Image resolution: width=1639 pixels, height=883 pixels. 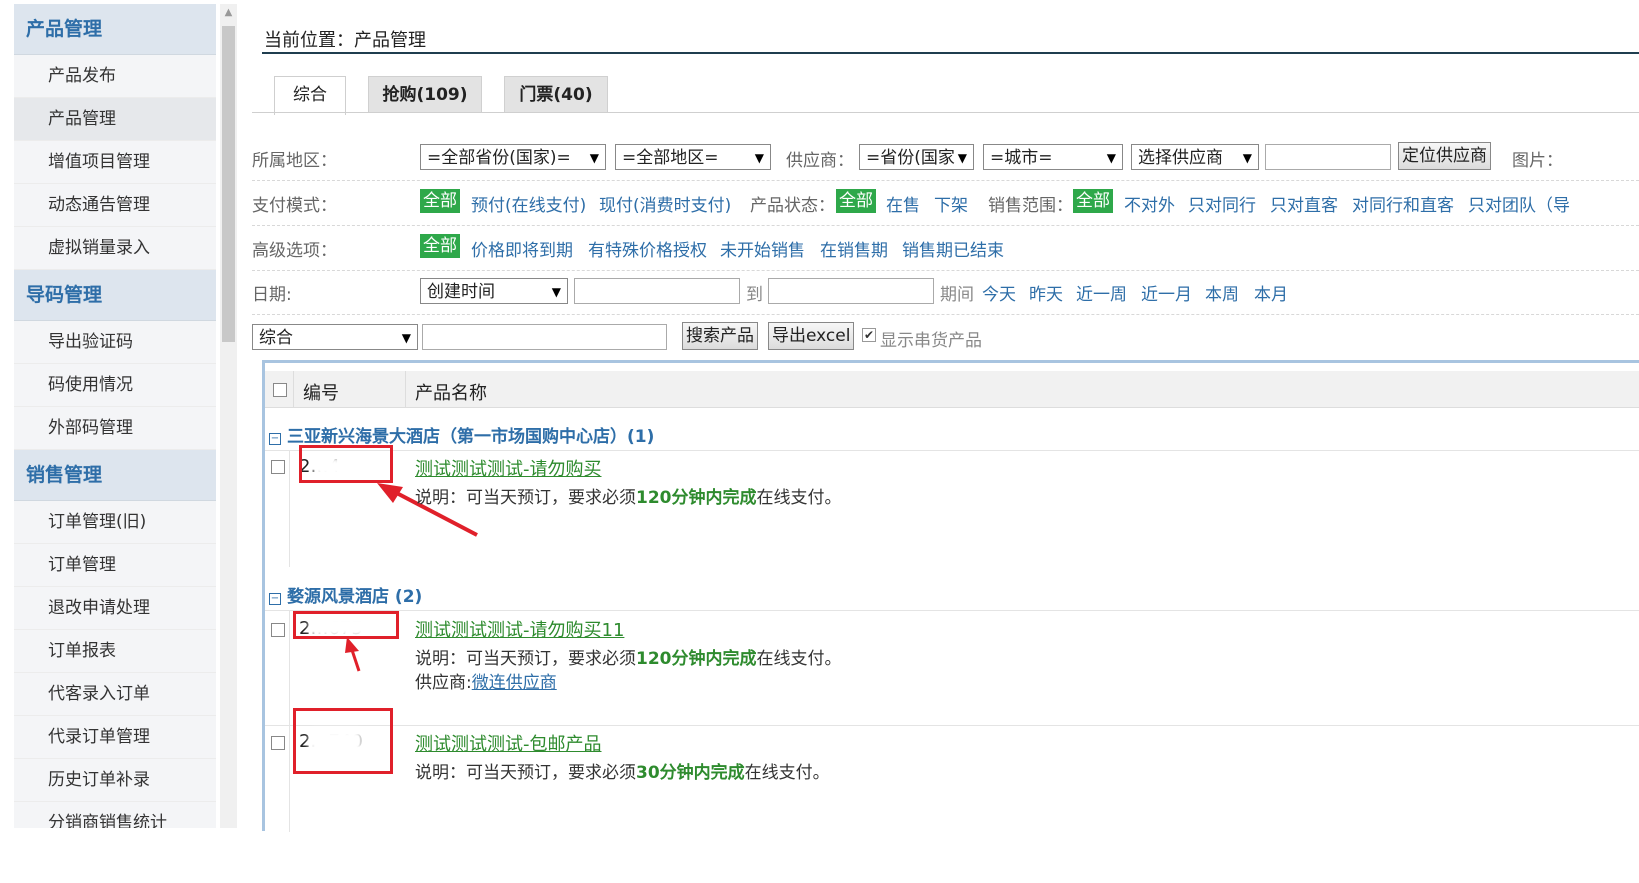 I want to click on tab-flash-sale: 抢购(109), so click(x=425, y=94).